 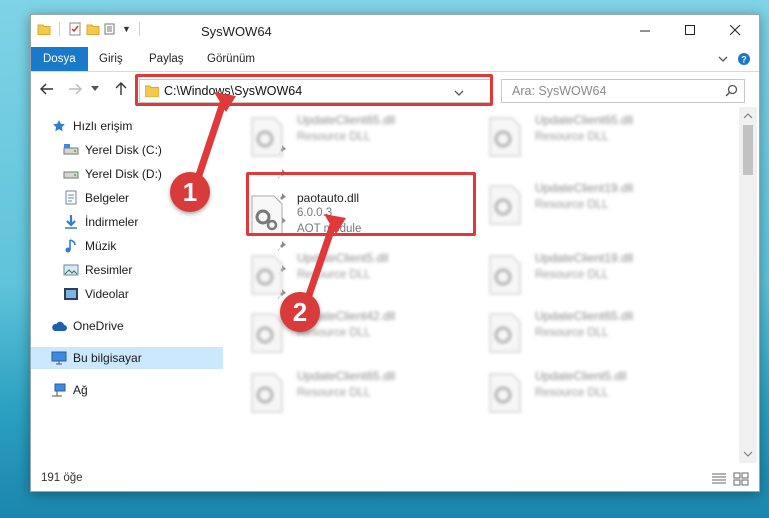 I want to click on expand-ribbon-icon, so click(x=723, y=61).